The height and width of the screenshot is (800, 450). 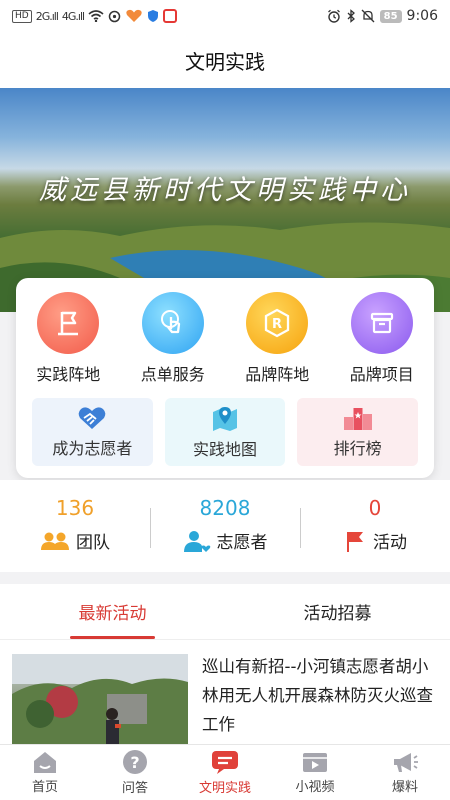 What do you see at coordinates (277, 374) in the screenshot?
I see `service-label: 品牌阵地` at bounding box center [277, 374].